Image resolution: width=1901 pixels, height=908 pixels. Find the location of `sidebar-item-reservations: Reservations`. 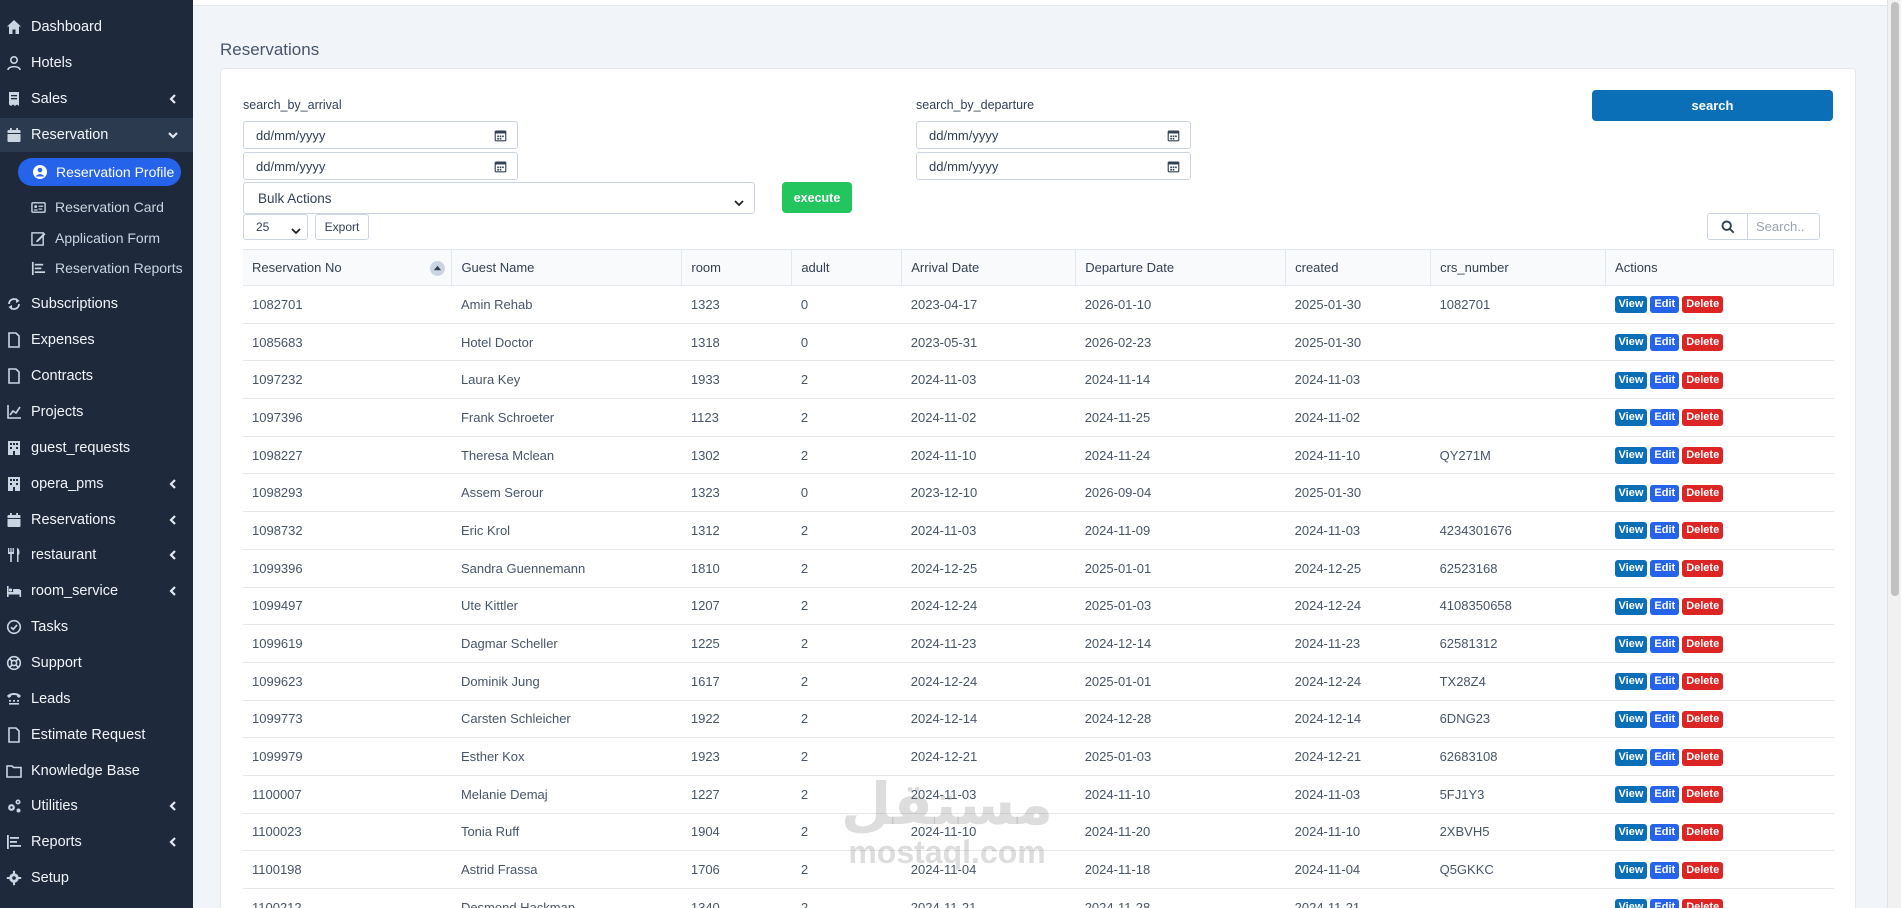

sidebar-item-reservations: Reservations is located at coordinates (96, 520).